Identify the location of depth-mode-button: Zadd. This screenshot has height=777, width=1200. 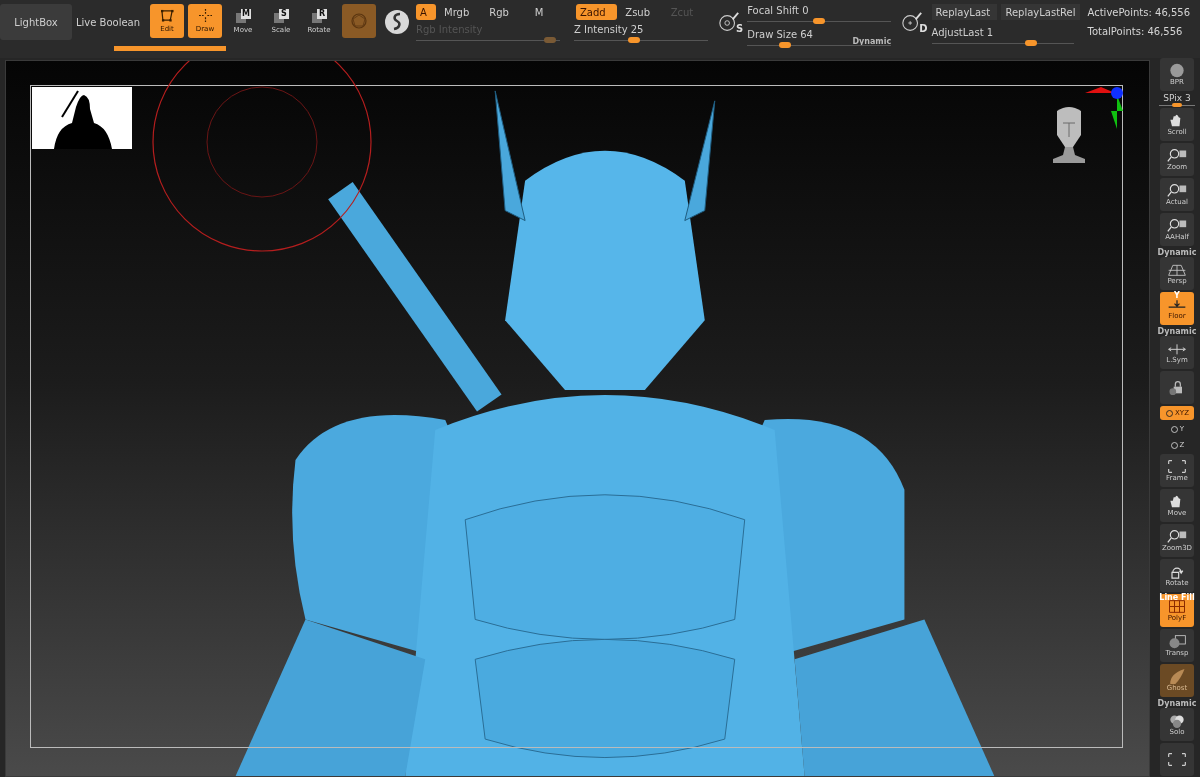
(597, 12).